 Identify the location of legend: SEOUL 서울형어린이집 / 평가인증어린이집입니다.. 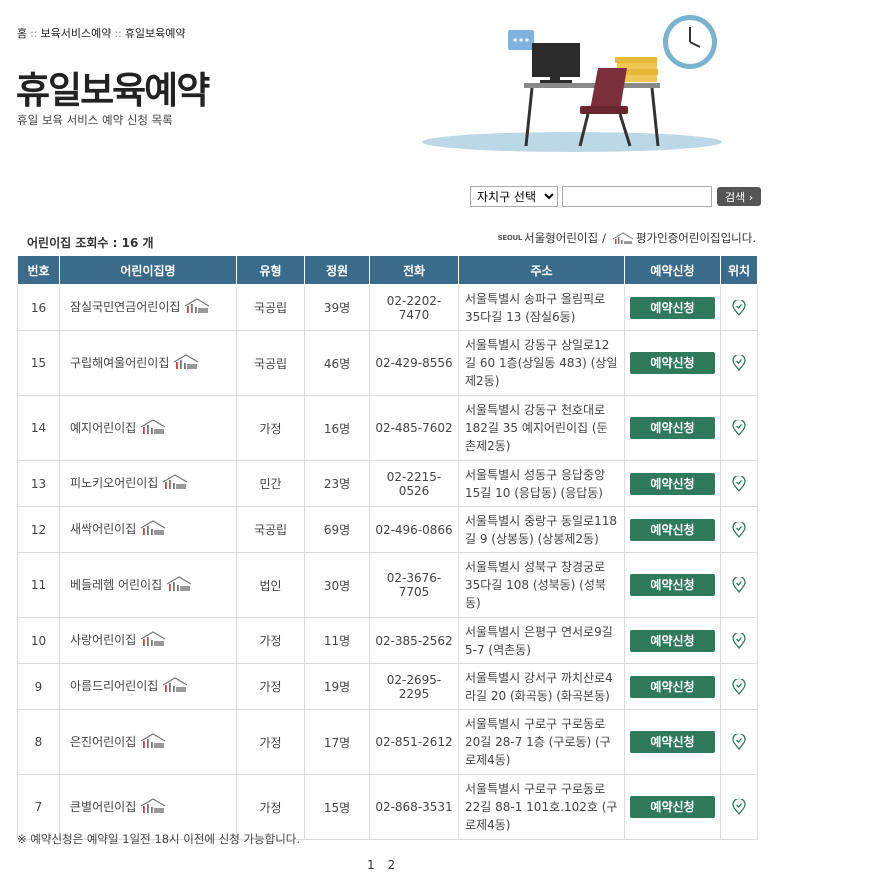
(627, 238).